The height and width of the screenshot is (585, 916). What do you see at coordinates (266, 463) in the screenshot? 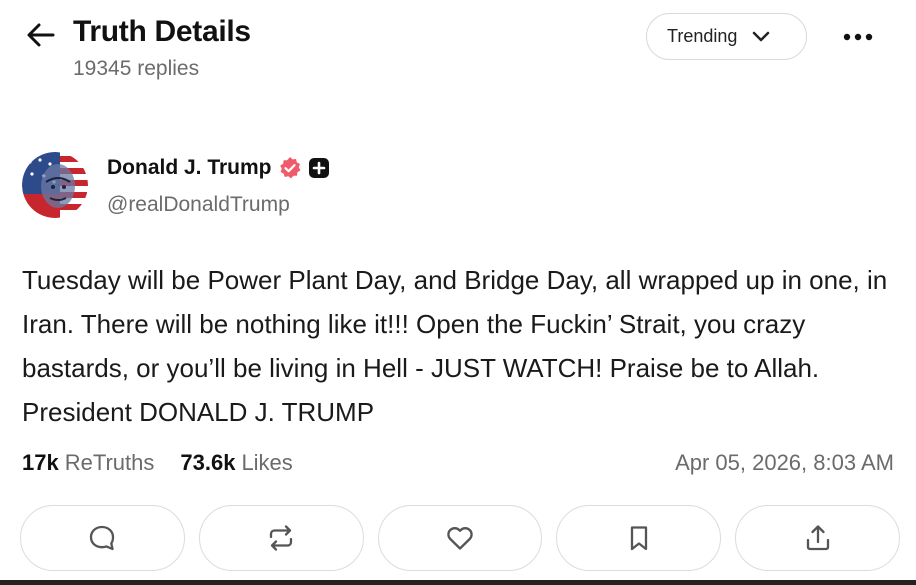
I see `likes-label: Likes` at bounding box center [266, 463].